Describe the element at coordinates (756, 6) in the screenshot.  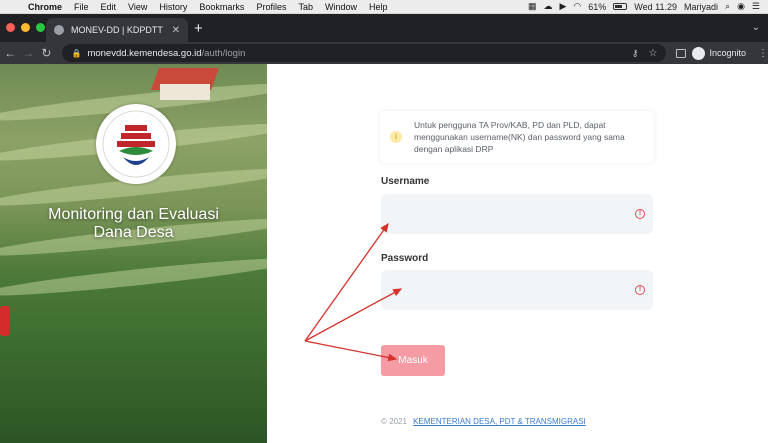
I see `control-center-icon: ☰` at that location.